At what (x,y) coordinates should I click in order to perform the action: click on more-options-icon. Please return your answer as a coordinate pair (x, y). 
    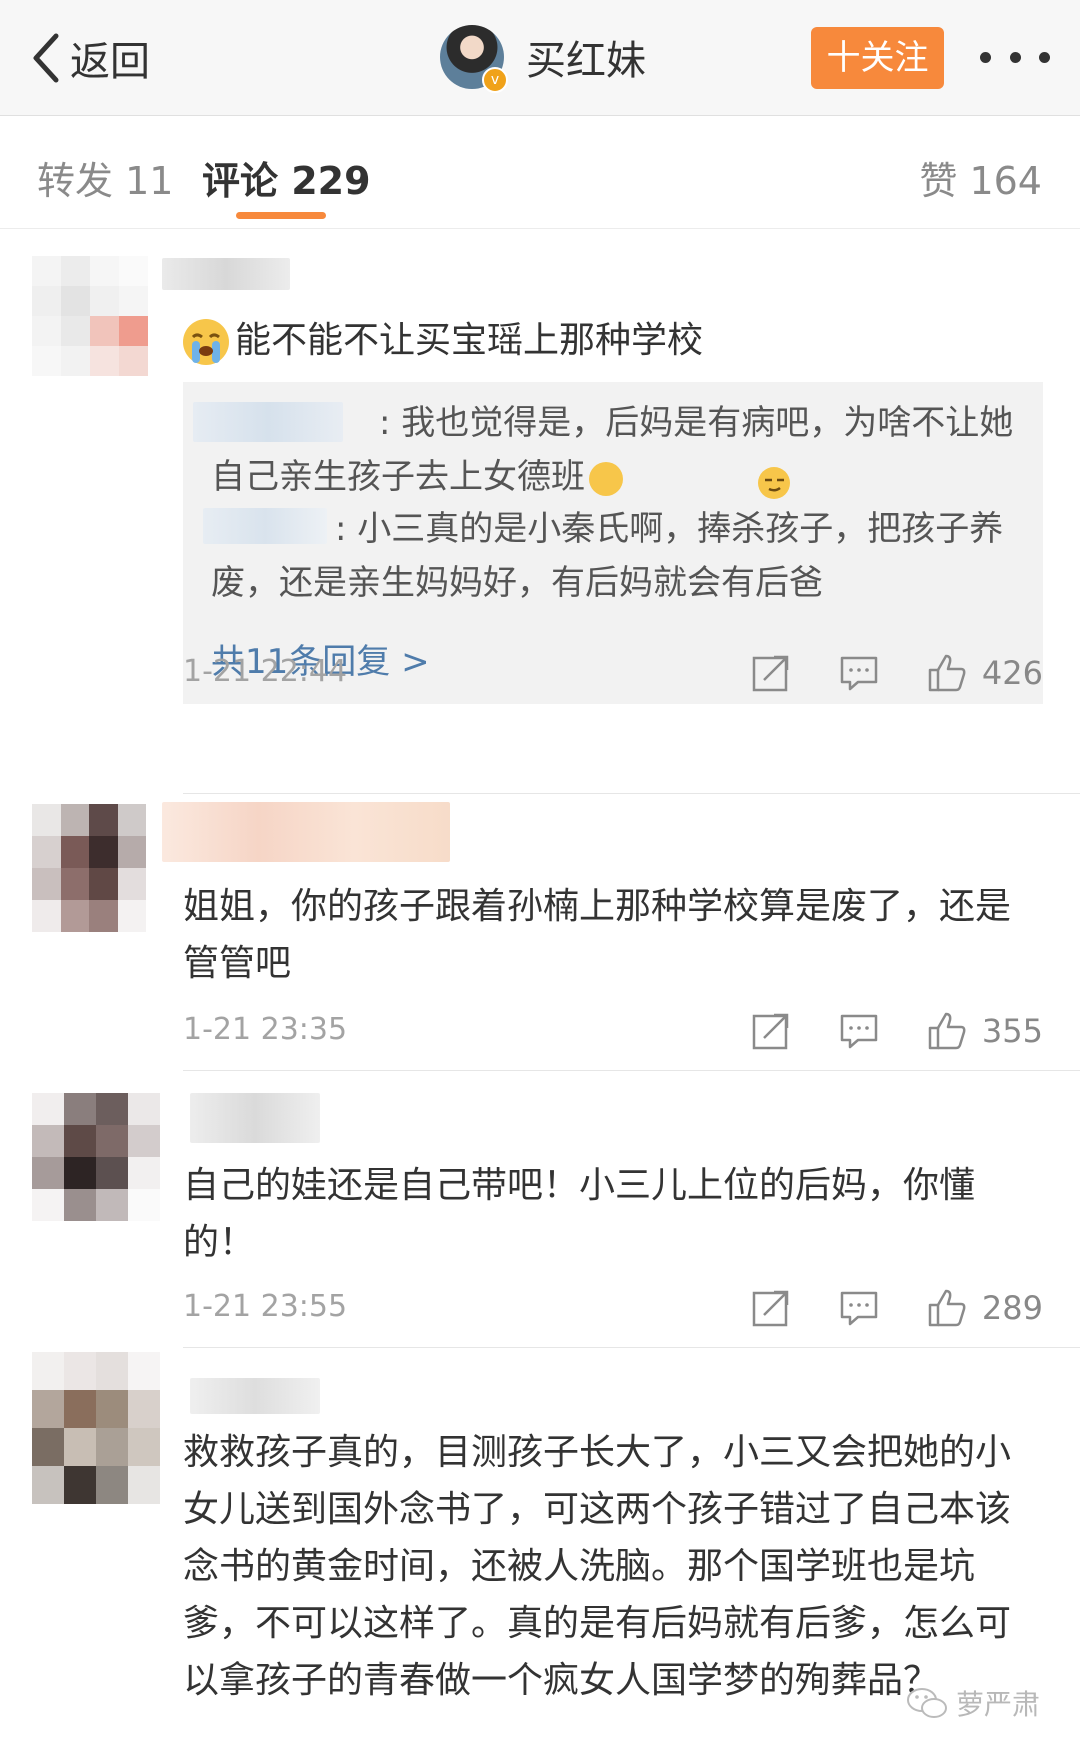
    Looking at the image, I should click on (1015, 57).